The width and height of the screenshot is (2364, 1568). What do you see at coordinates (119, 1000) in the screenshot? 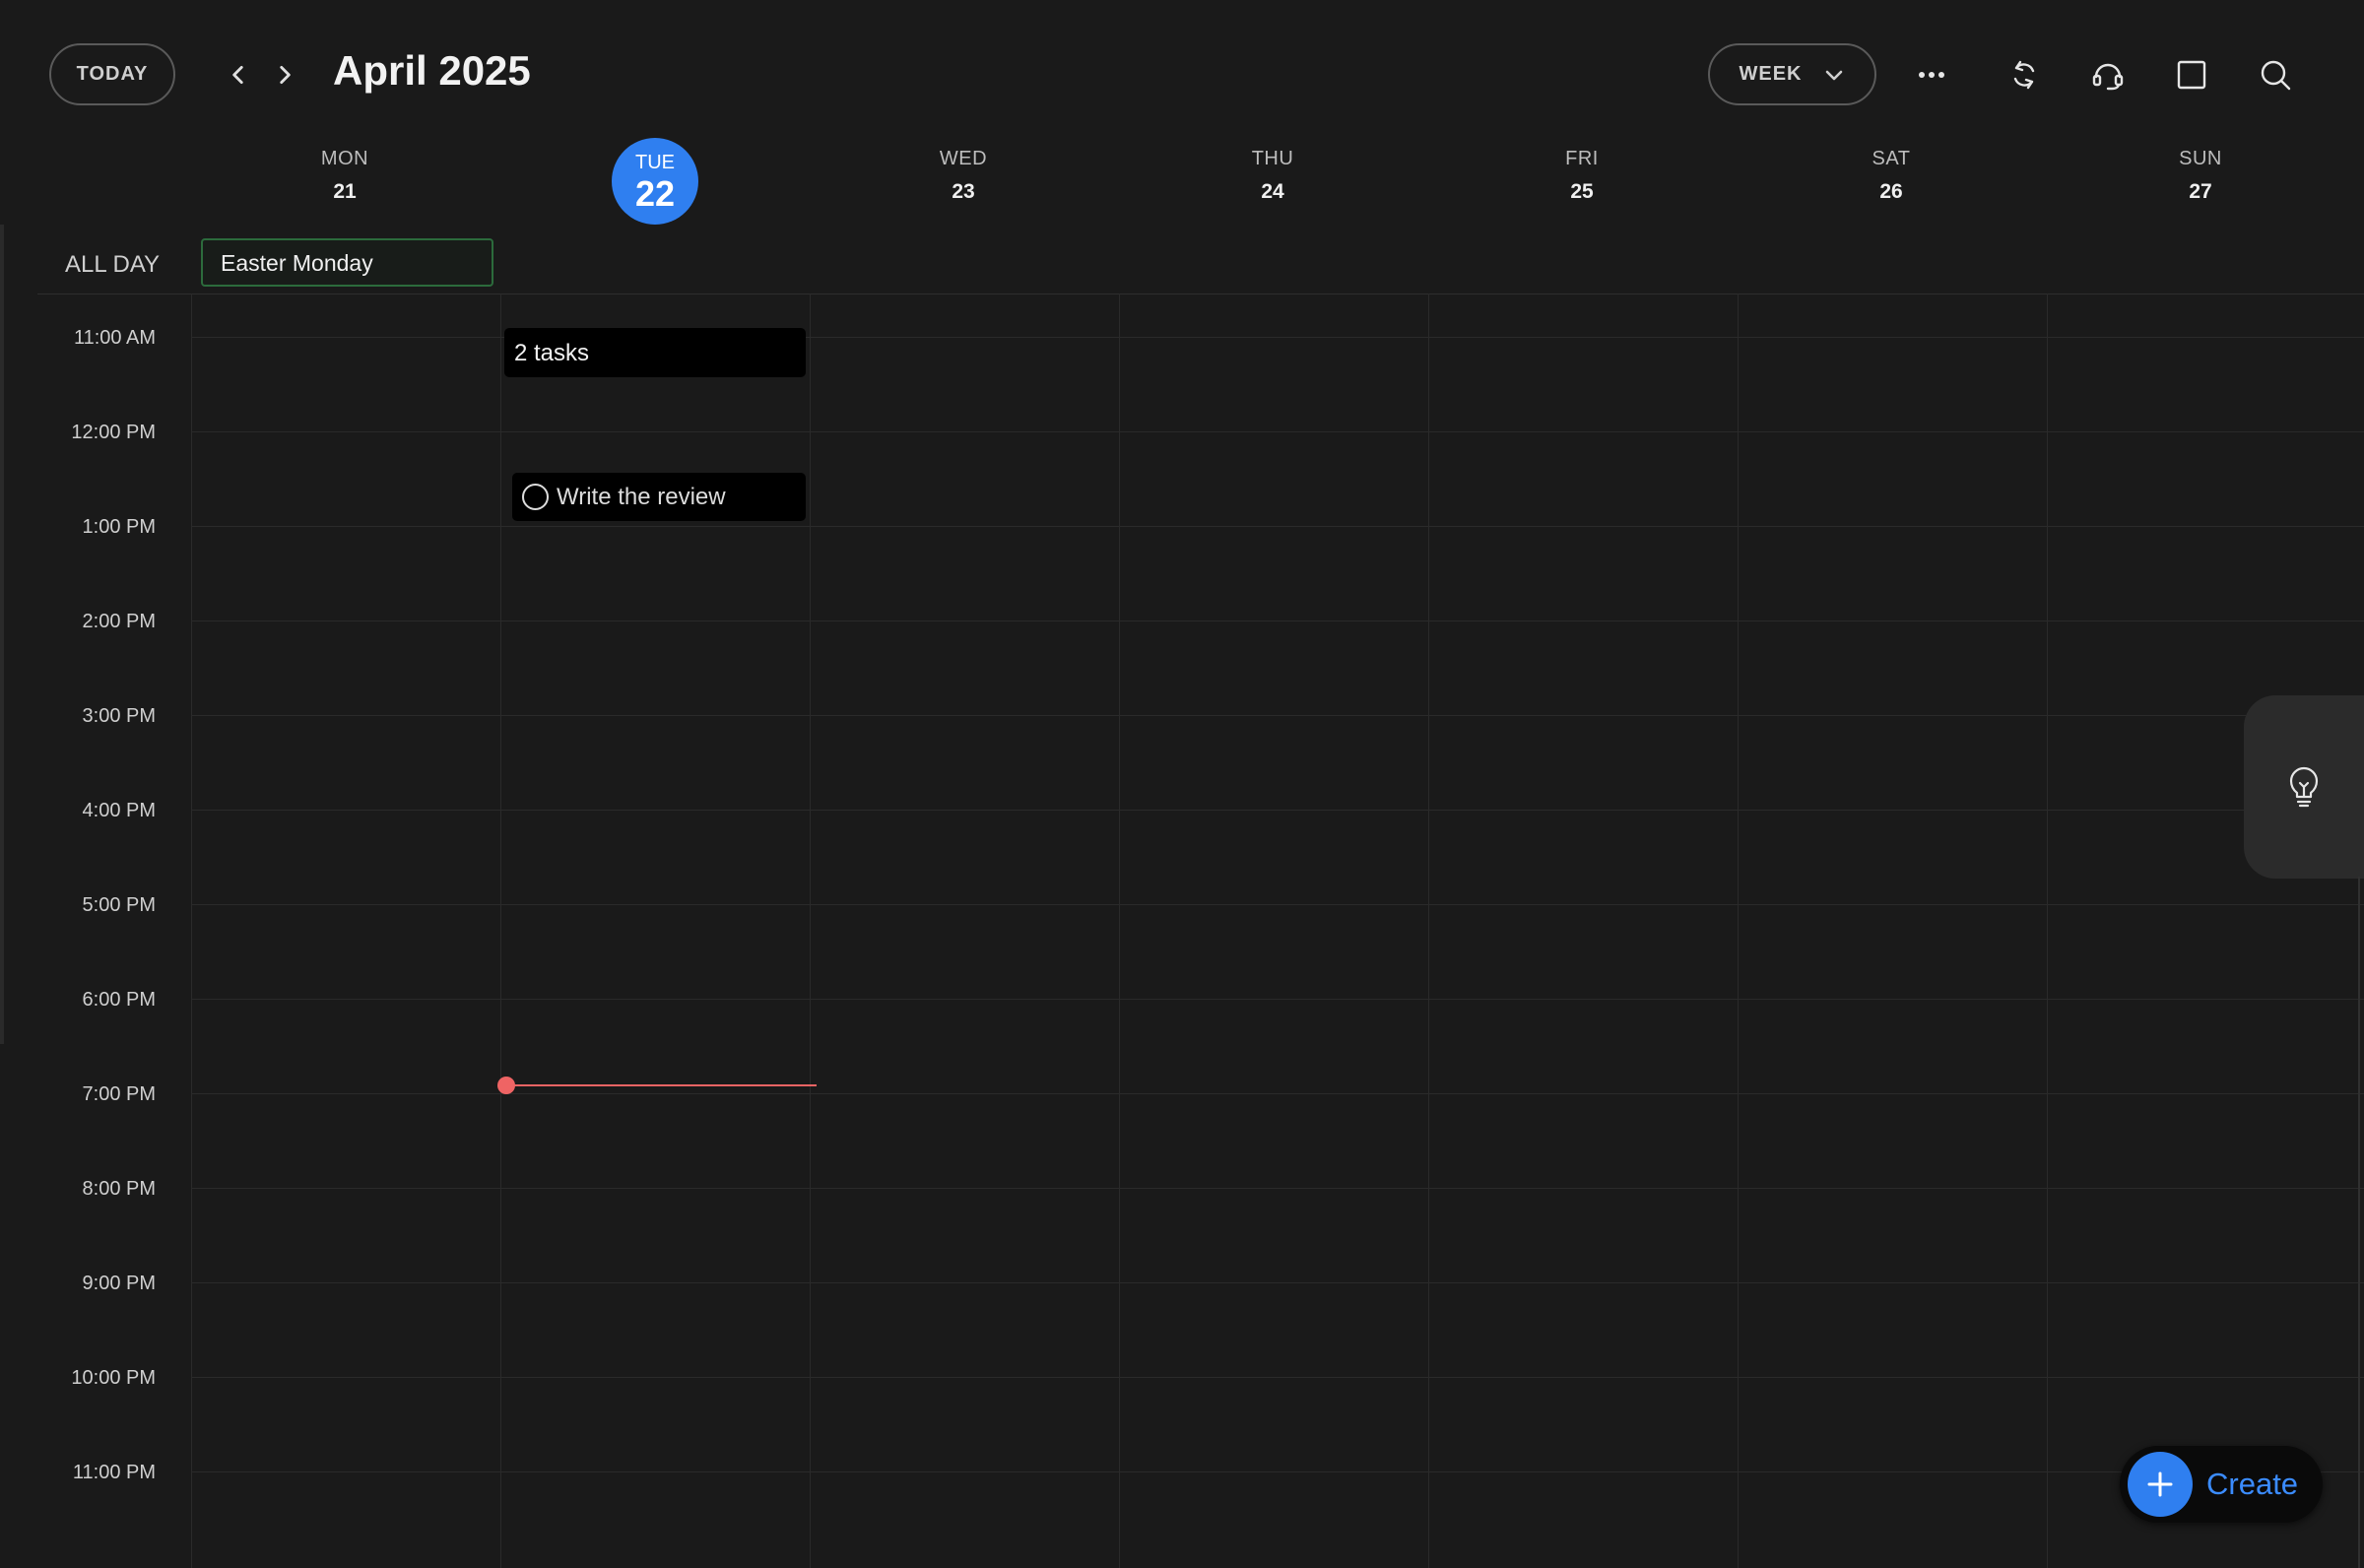
I see `time-label: 6:00 PM` at bounding box center [119, 1000].